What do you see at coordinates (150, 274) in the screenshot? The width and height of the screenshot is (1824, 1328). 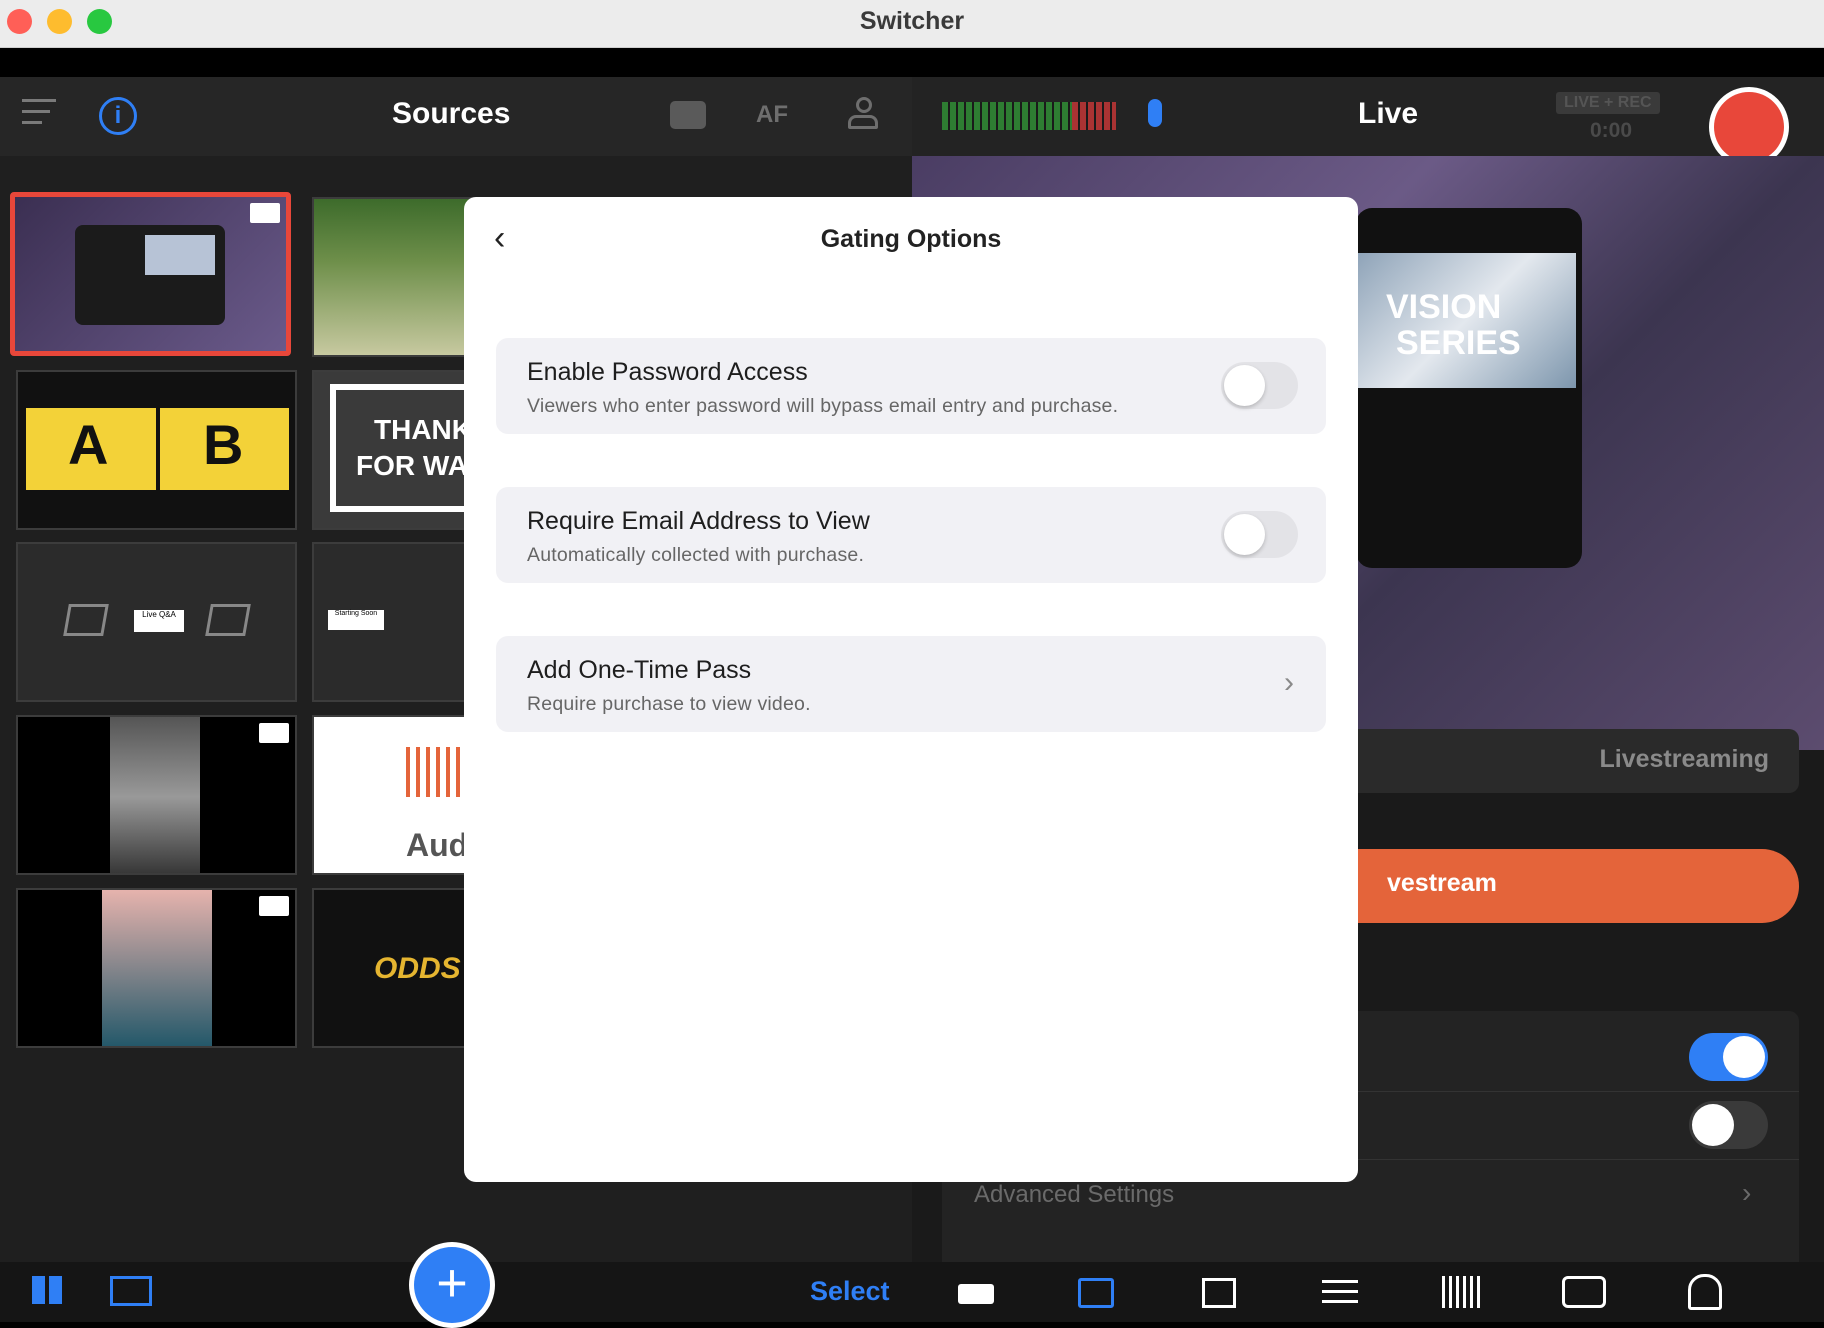 I see `source-thumbnail-tablet` at bounding box center [150, 274].